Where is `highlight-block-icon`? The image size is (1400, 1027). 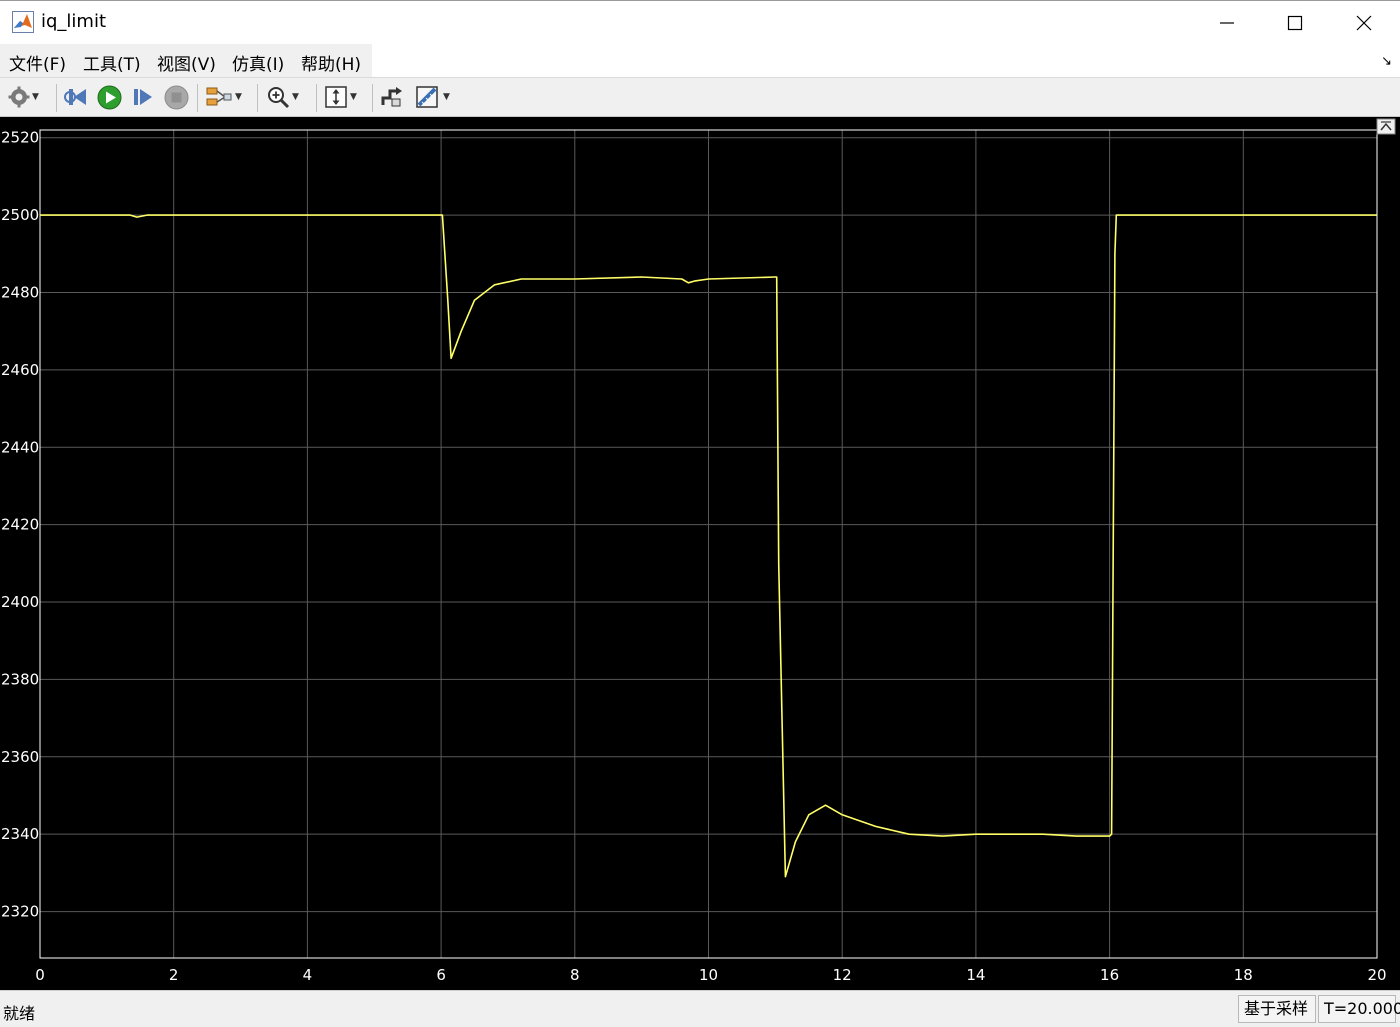
highlight-block-icon is located at coordinates (391, 97).